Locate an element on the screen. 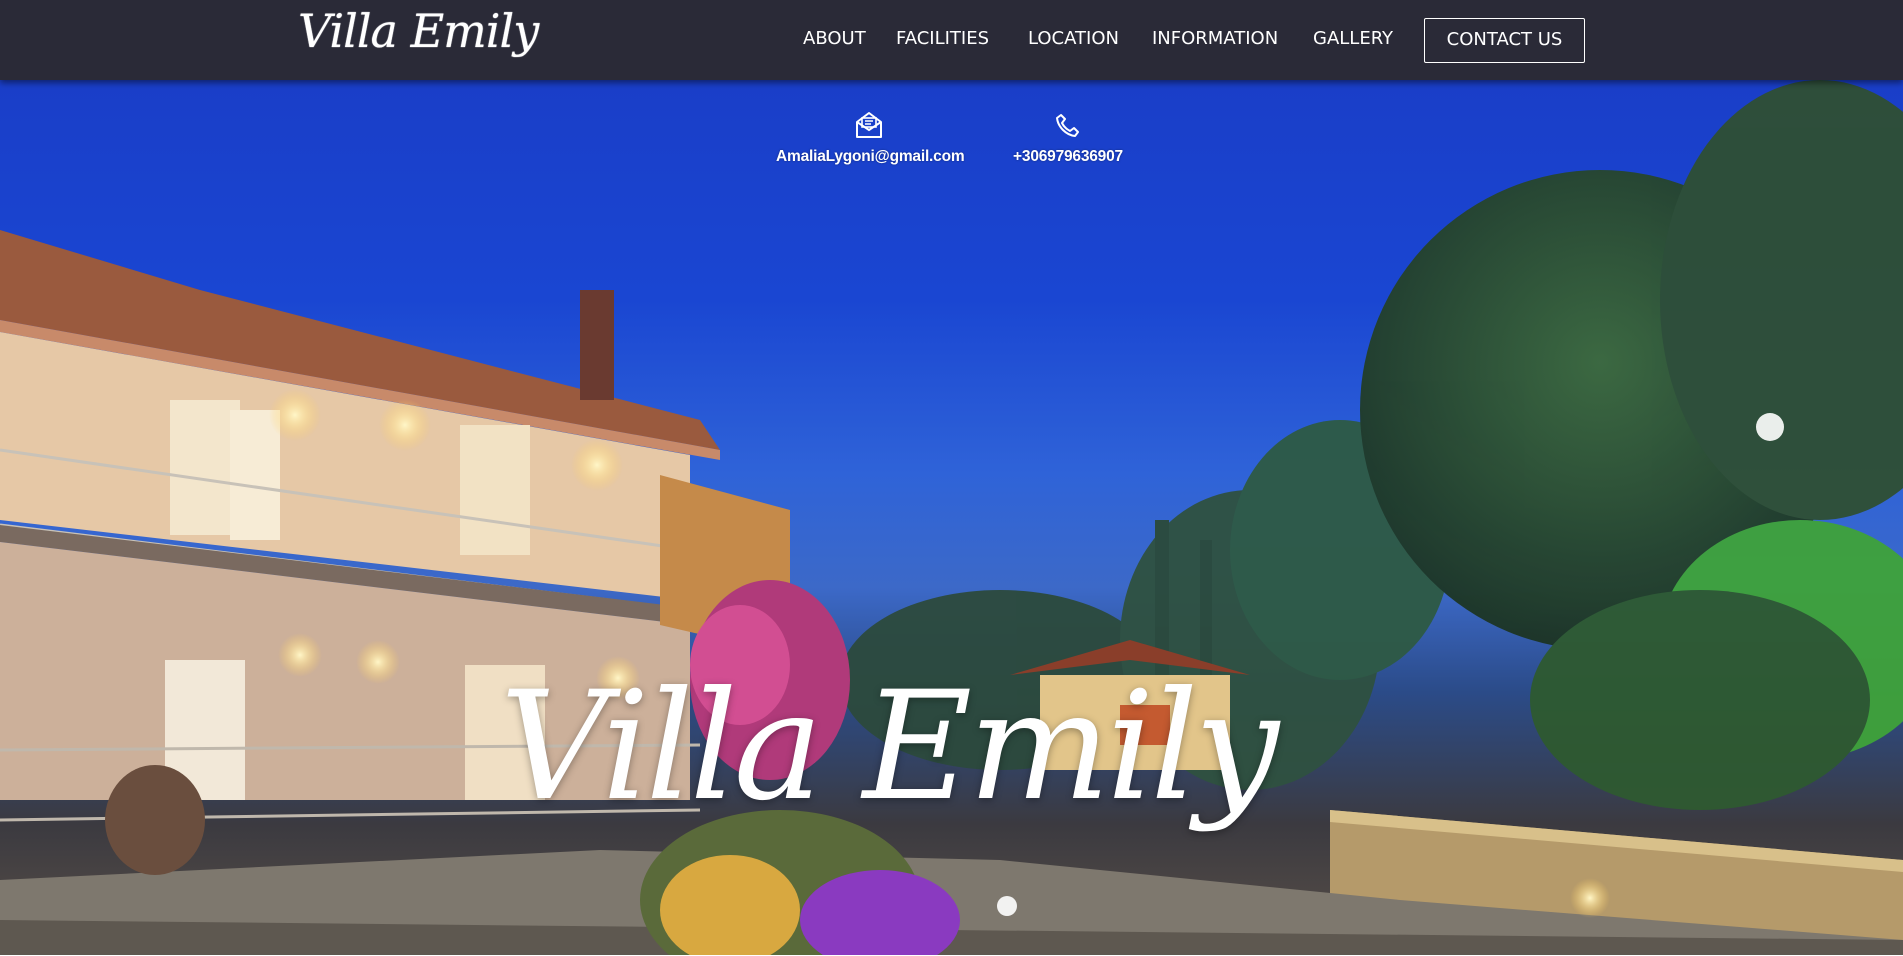  hero-title: Villa Emily is located at coordinates (889, 747).